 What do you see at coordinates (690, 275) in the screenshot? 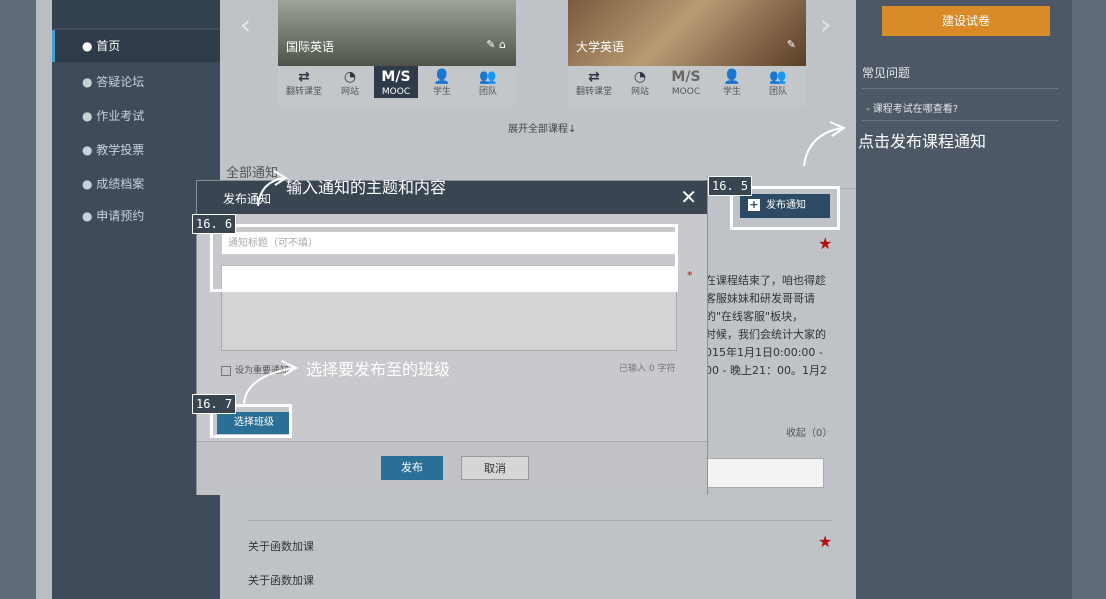
I see `required-mark: *` at bounding box center [690, 275].